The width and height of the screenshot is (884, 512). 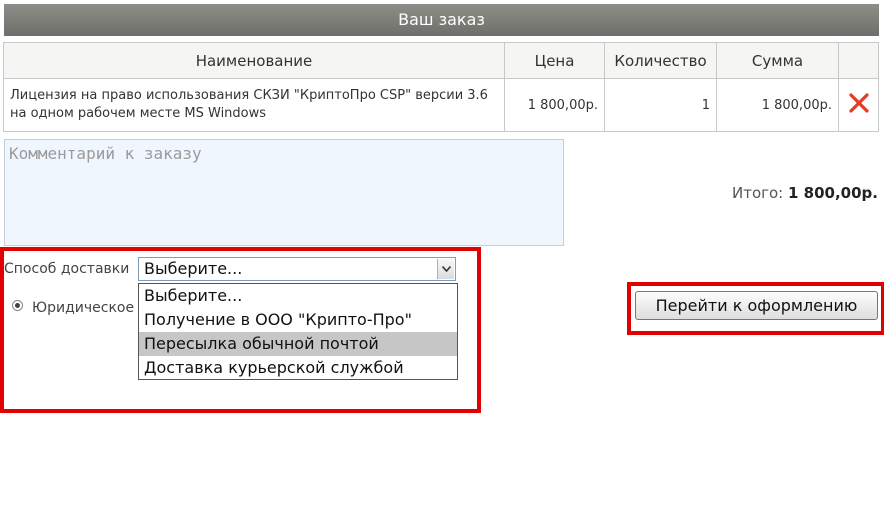 I want to click on column-header-name: Наименование, so click(x=254, y=60).